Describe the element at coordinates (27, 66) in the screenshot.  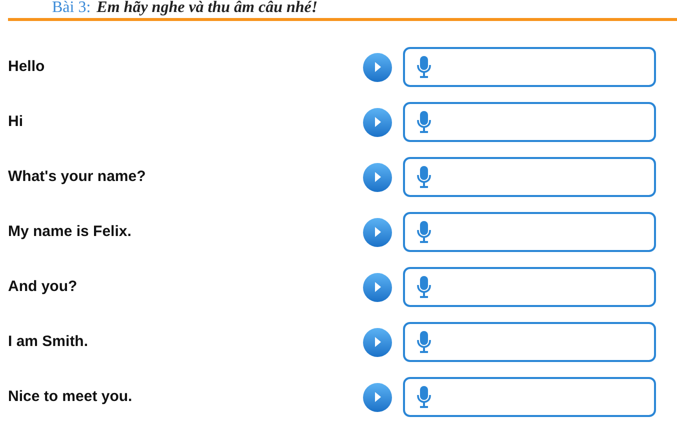
I see `sentence-text: Hello` at that location.